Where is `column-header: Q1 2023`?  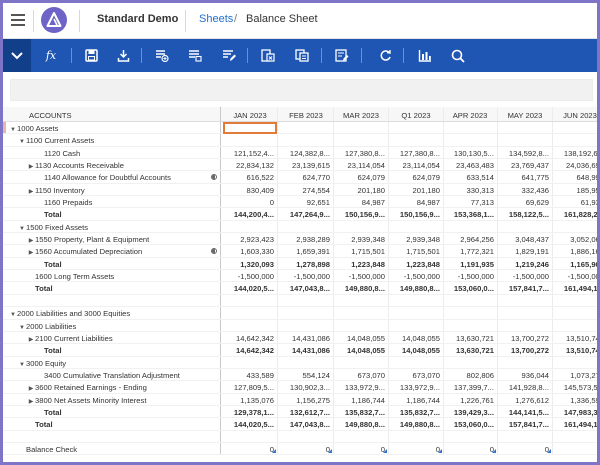 column-header: Q1 2023 is located at coordinates (416, 114).